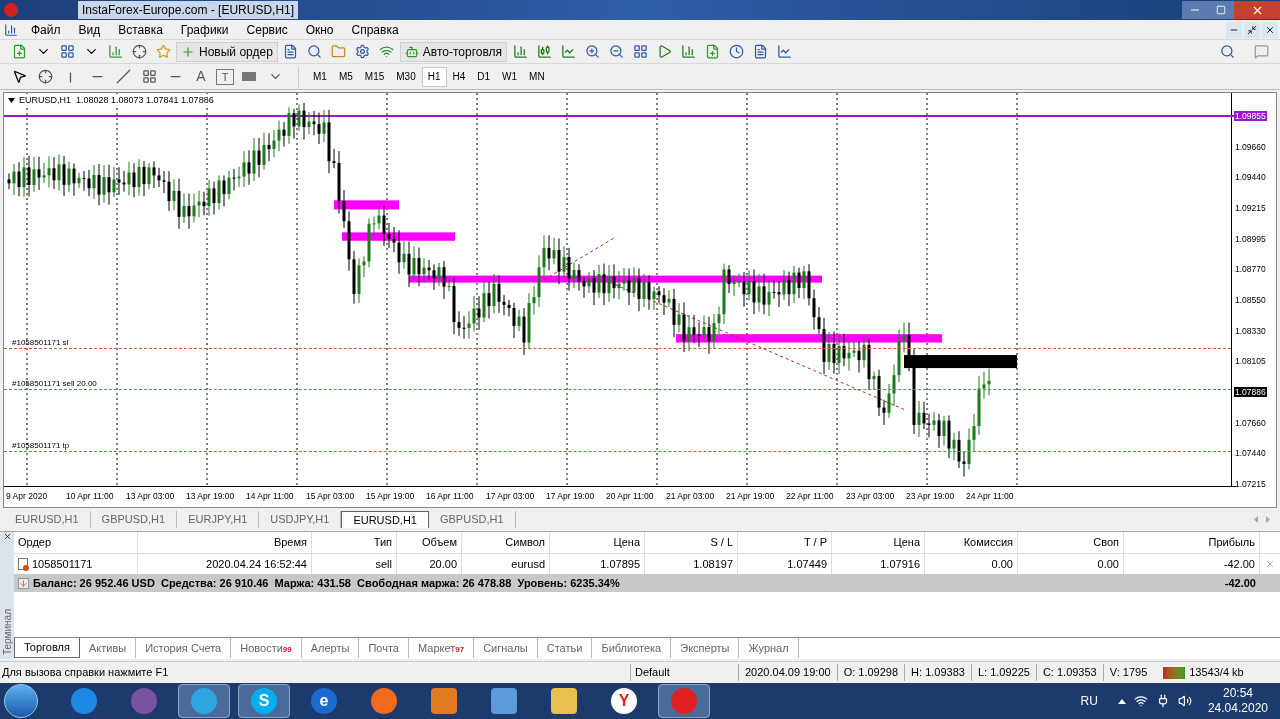 The width and height of the screenshot is (1280, 719). Describe the element at coordinates (40, 343) in the screenshot. I see `order-line-label: #1058501171 sl` at that location.